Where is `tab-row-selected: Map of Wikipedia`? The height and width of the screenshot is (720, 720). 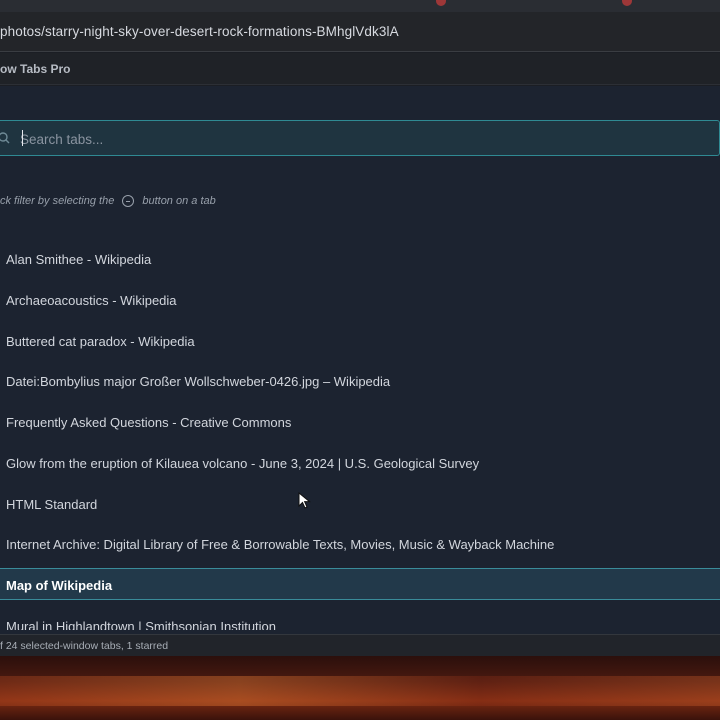
tab-row-selected: Map of Wikipedia is located at coordinates (360, 584).